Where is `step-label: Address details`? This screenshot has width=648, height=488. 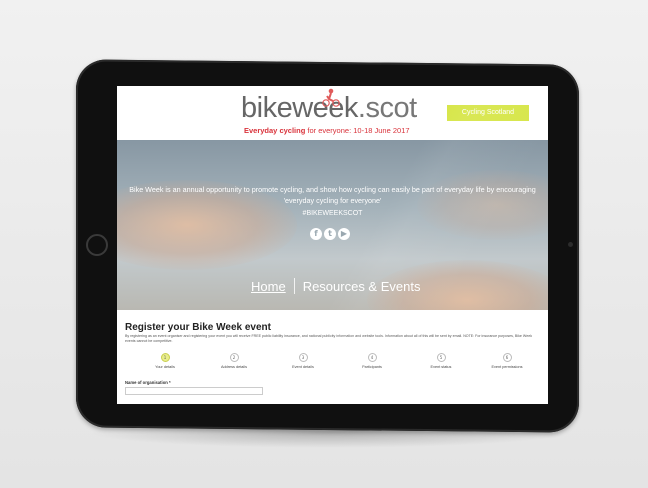 step-label: Address details is located at coordinates (234, 367).